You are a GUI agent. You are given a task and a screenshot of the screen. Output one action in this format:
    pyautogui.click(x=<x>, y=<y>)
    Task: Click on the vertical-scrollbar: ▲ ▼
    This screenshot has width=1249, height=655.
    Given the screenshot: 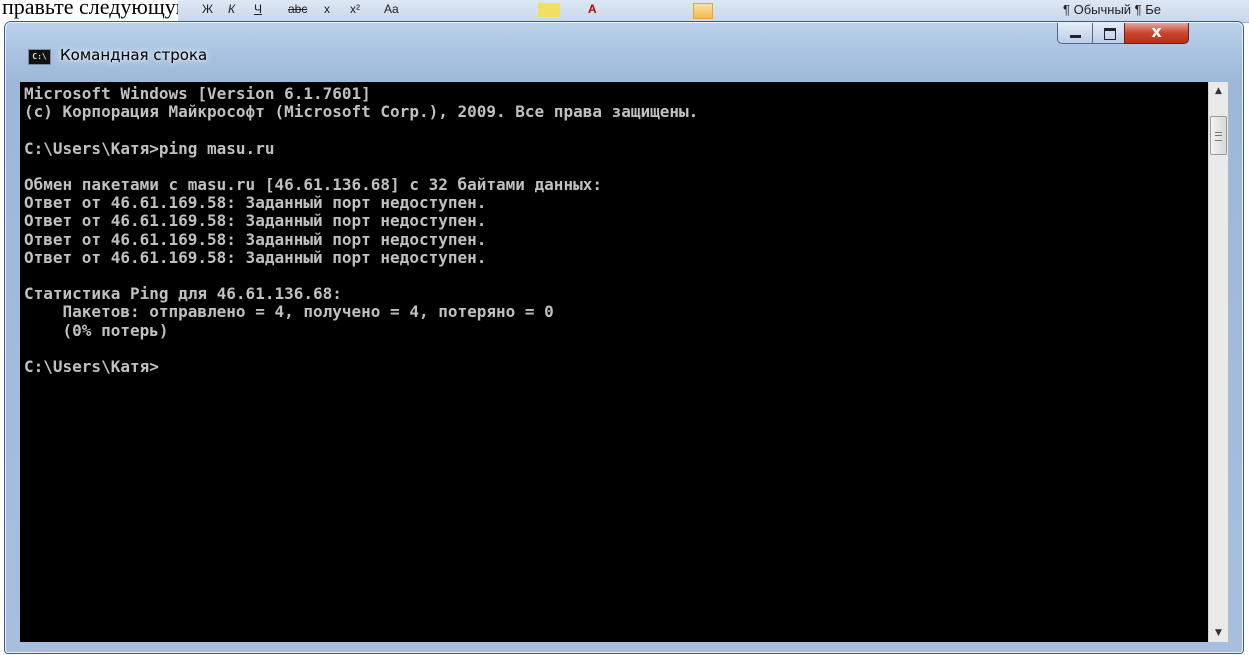 What is the action you would take?
    pyautogui.click(x=1218, y=362)
    